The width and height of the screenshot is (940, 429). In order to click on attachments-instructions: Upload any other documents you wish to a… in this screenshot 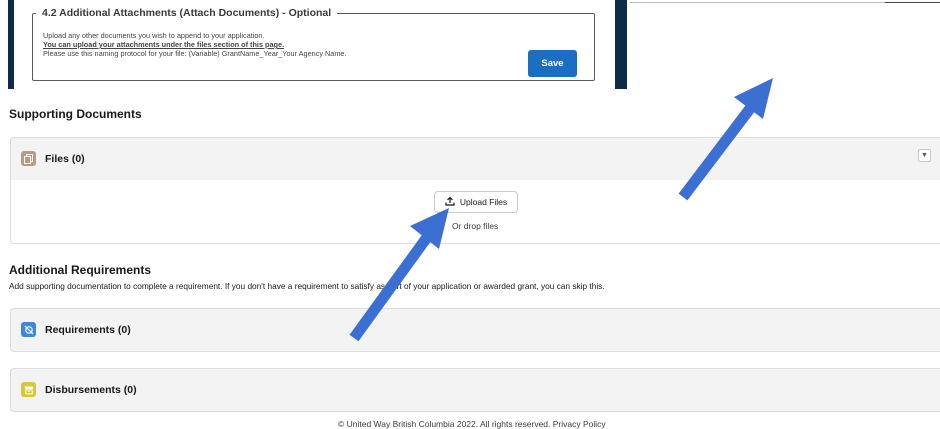, I will do `click(195, 44)`.